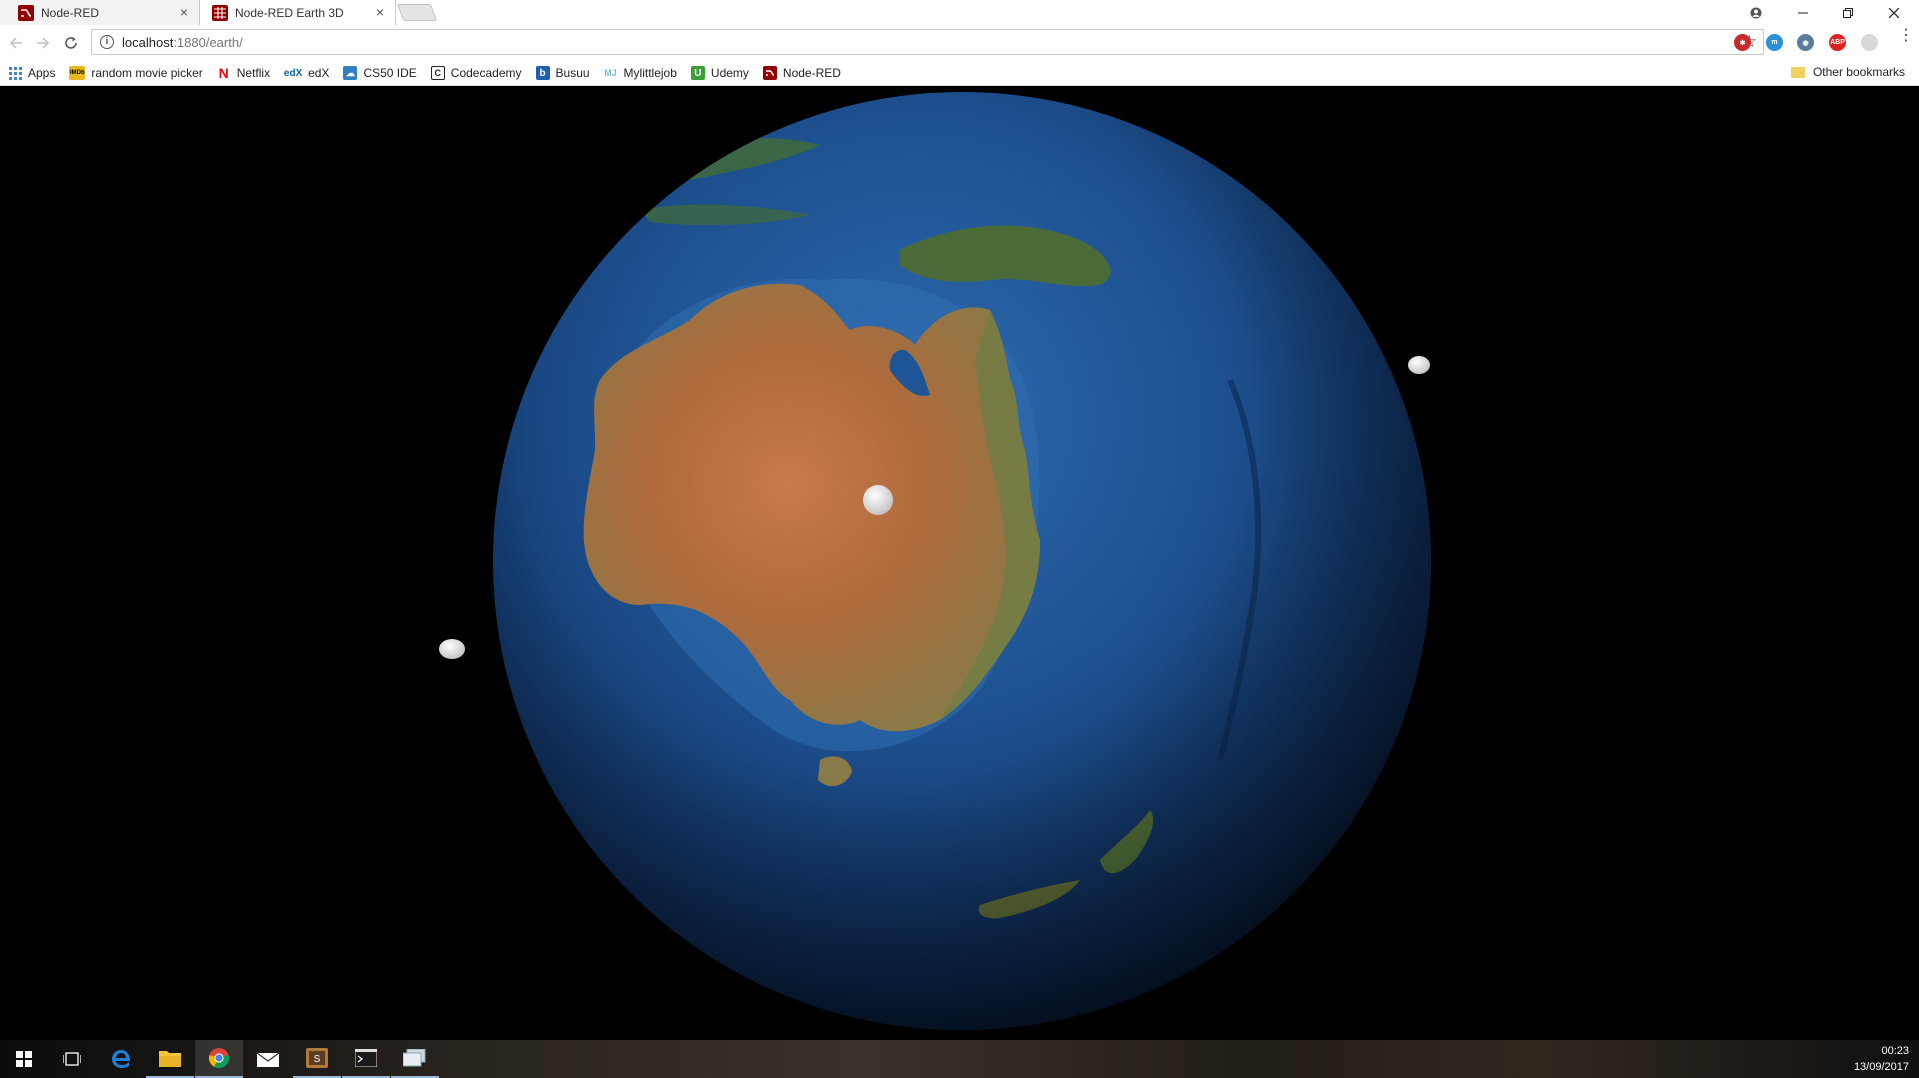  I want to click on bookmark-label: Codecademy, so click(486, 73).